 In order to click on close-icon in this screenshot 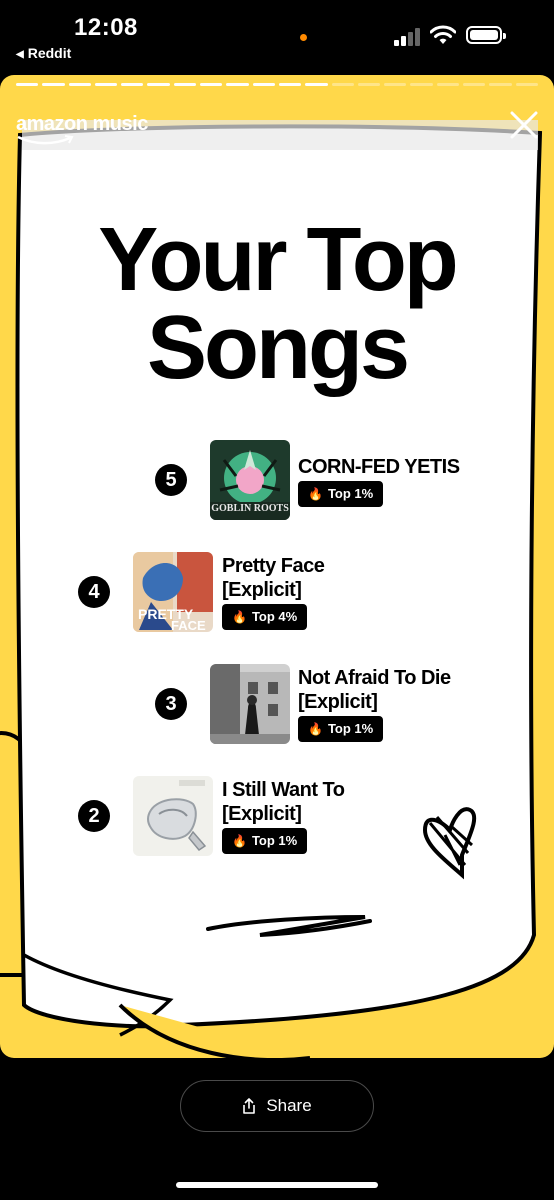, I will do `click(524, 125)`.